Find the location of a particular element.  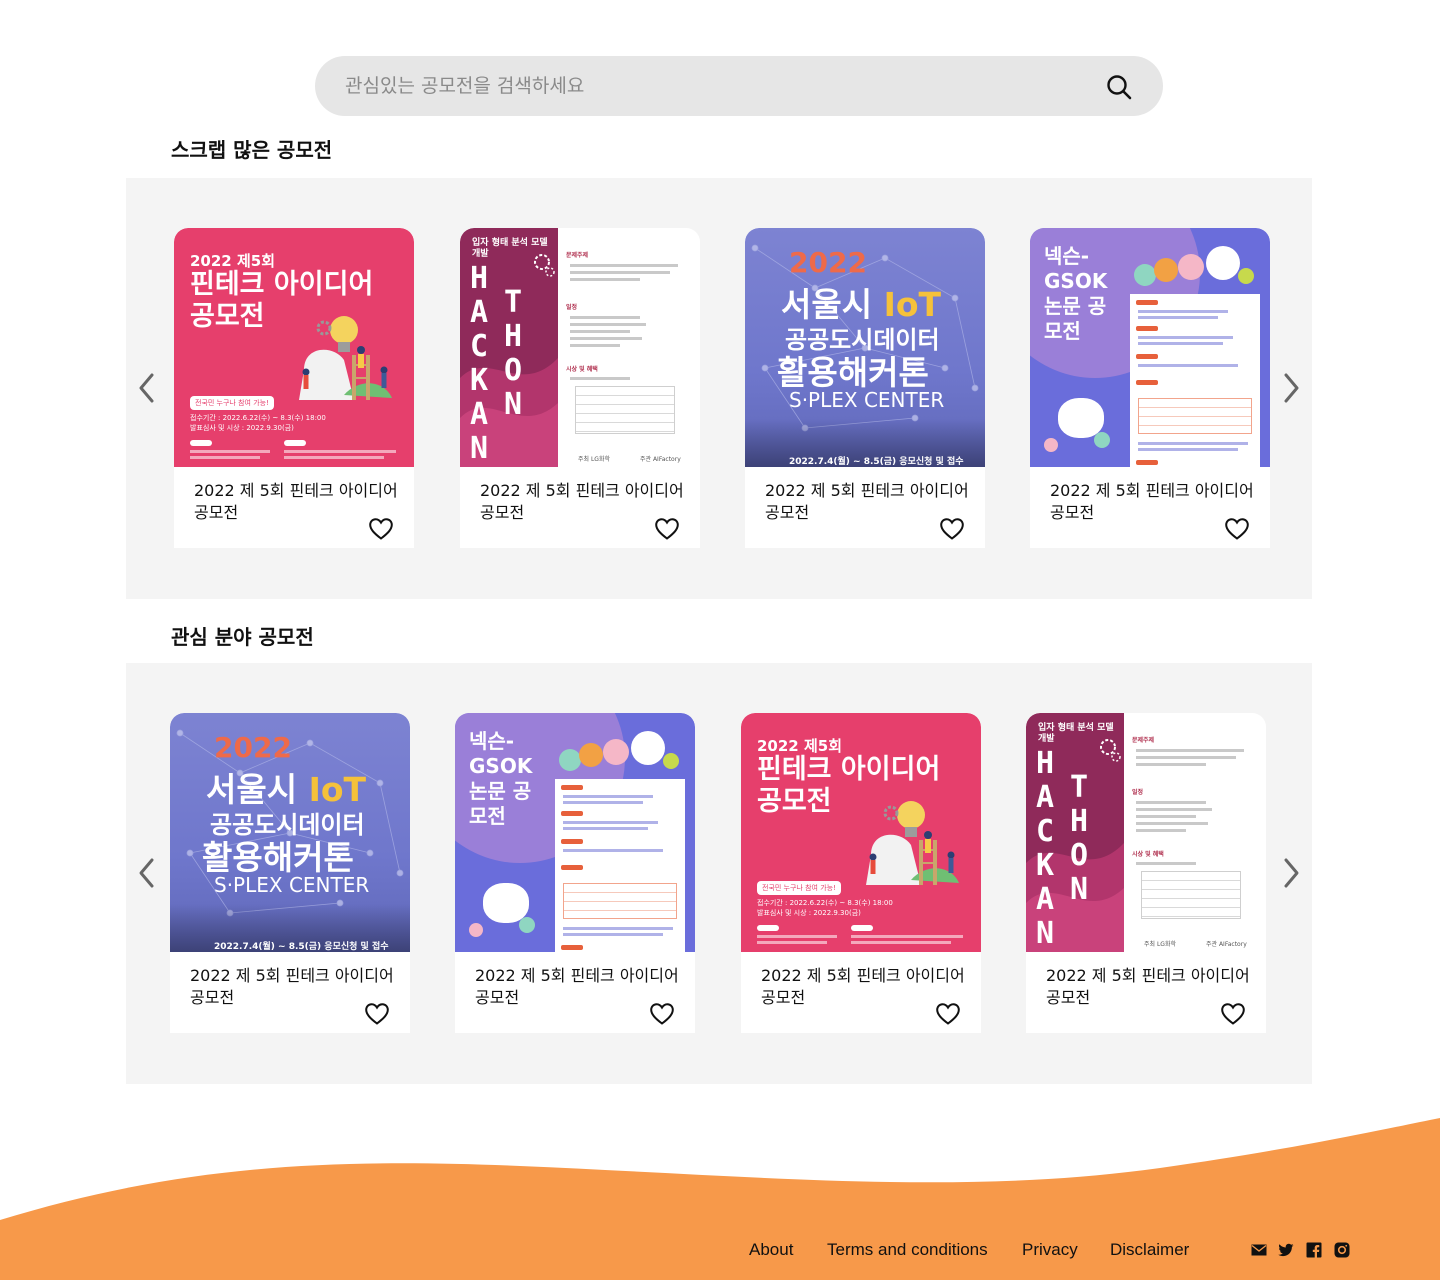

poster-title-line4: S·PLEX CENTER is located at coordinates (867, 400).